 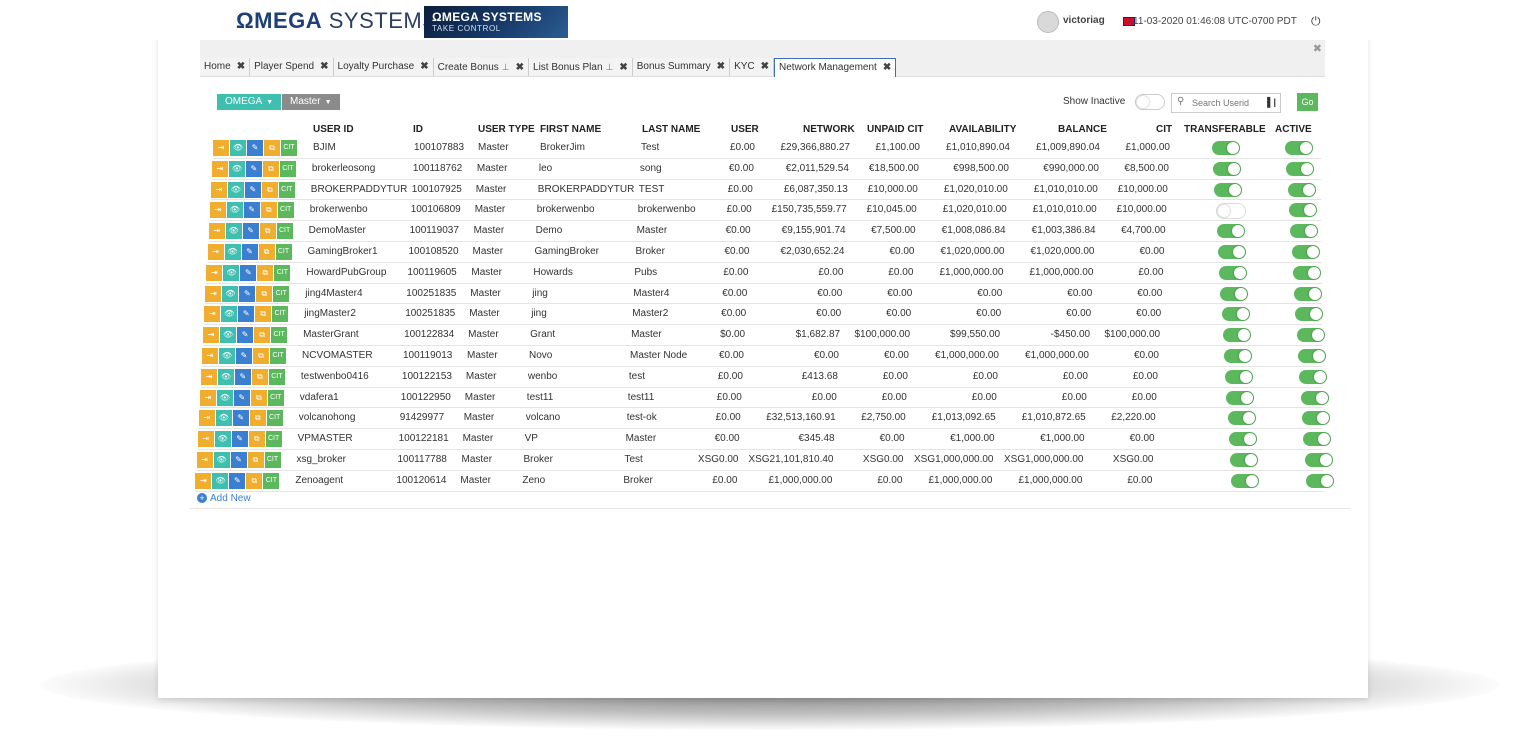 I want to click on tab-player-spend: Player Spend ✖, so click(x=292, y=67).